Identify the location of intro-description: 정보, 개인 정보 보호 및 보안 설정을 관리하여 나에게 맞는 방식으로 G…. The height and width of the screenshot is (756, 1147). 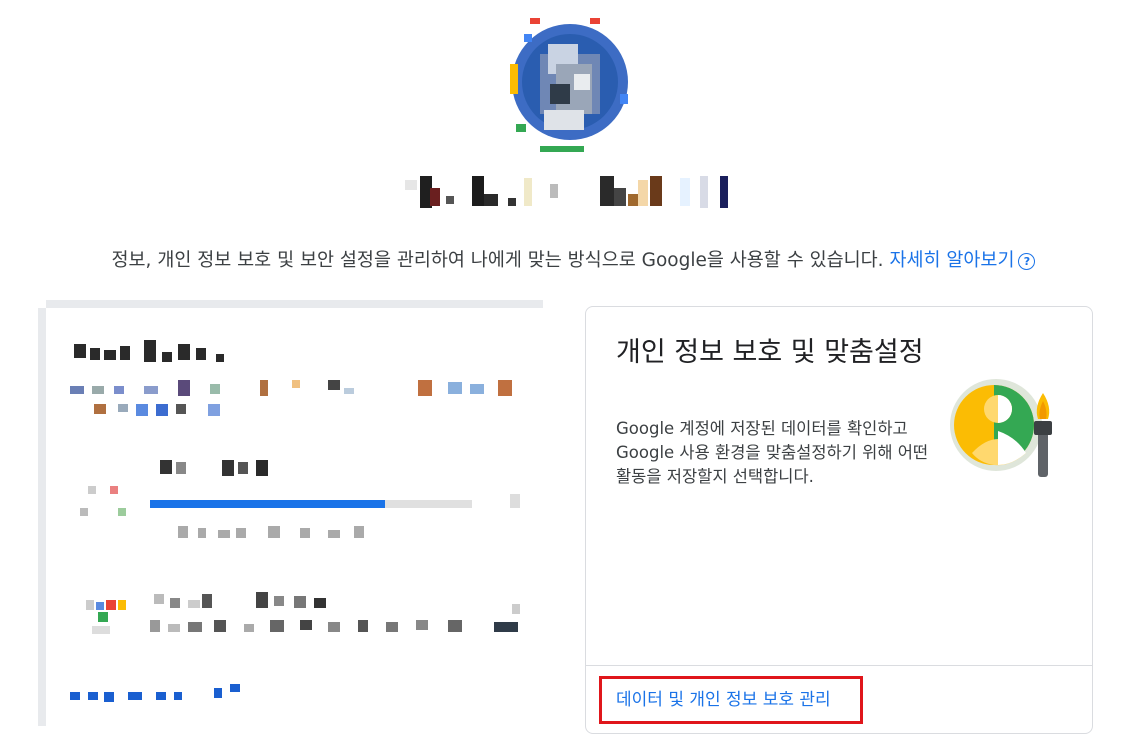
(573, 259).